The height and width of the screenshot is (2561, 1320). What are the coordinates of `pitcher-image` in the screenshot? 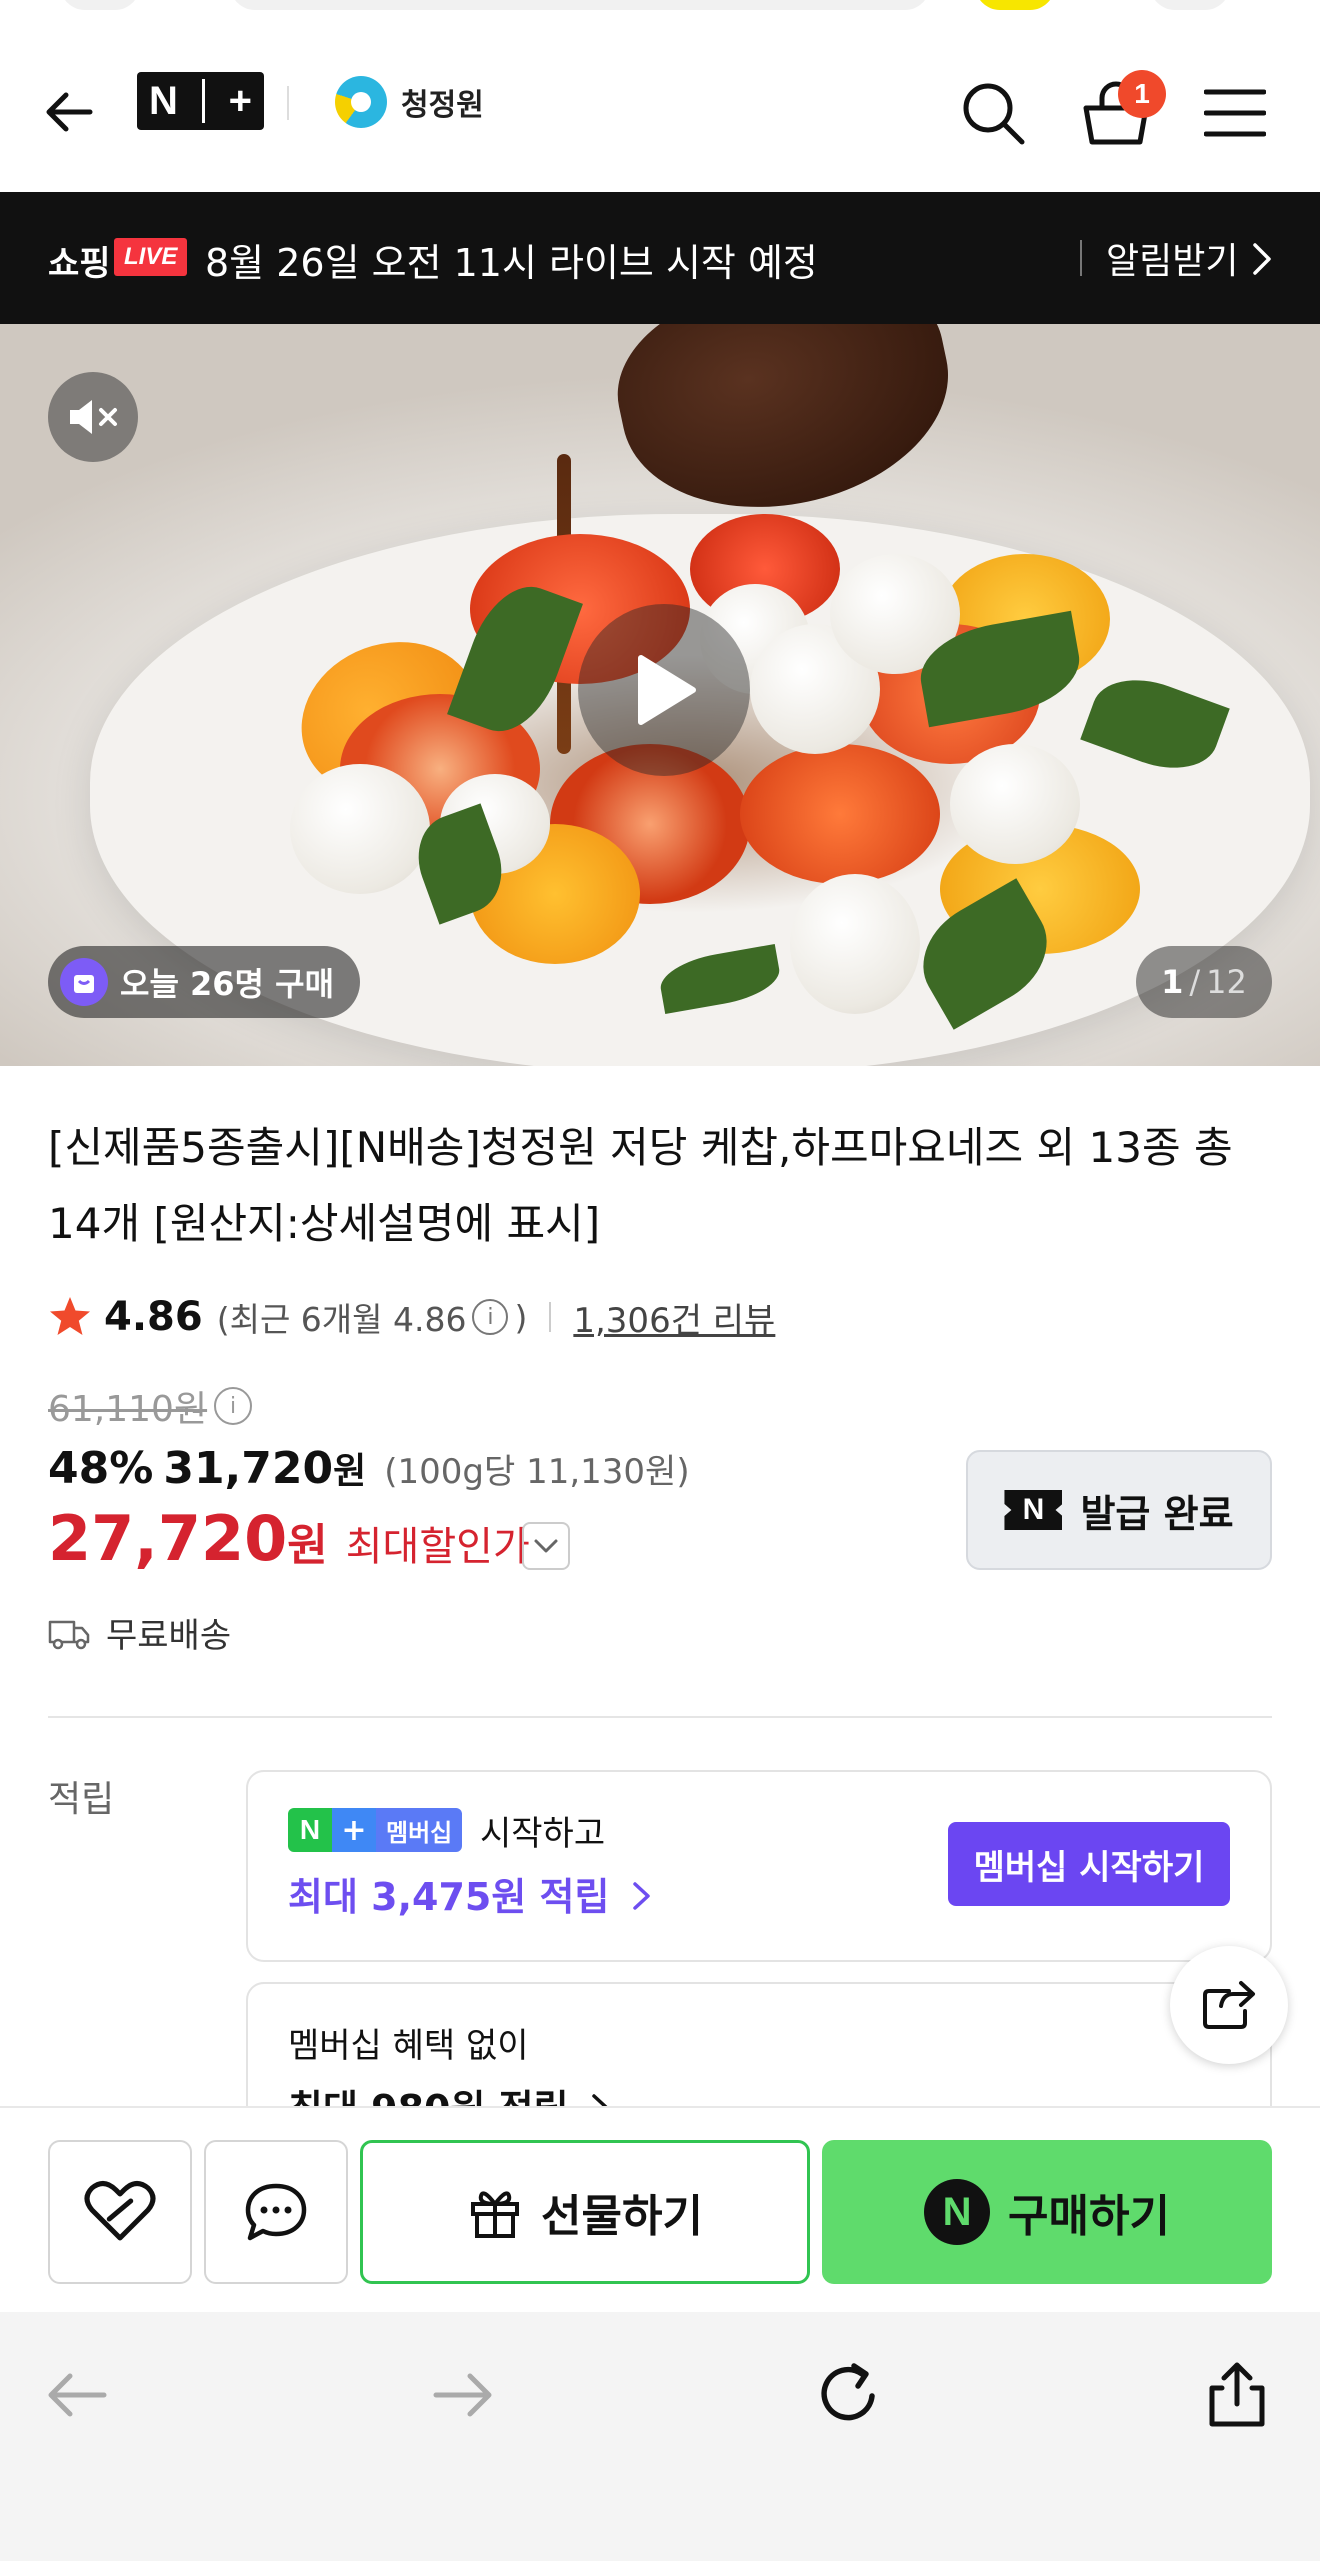 It's located at (785, 430).